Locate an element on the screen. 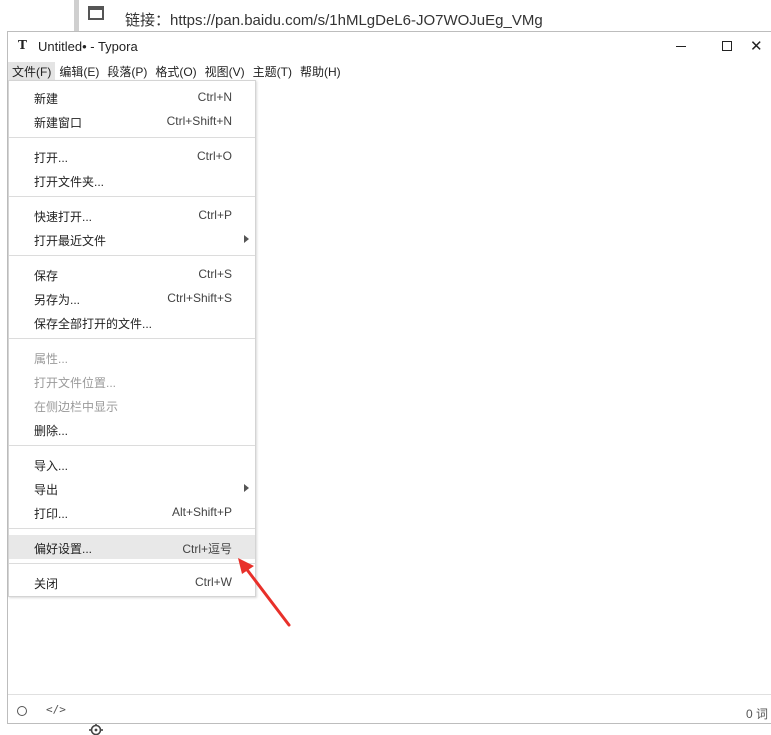 The height and width of the screenshot is (735, 771). minimize-icon is located at coordinates (681, 46).